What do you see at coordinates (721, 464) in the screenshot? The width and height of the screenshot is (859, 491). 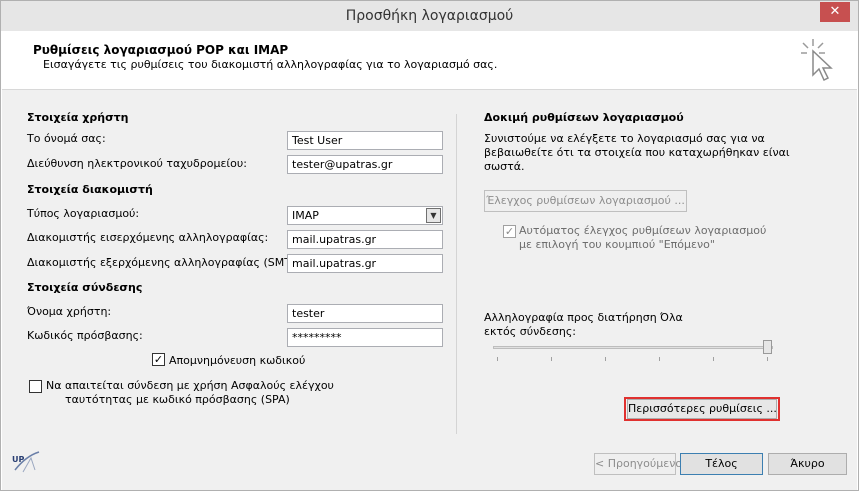 I see `finish-button: Τέλος` at bounding box center [721, 464].